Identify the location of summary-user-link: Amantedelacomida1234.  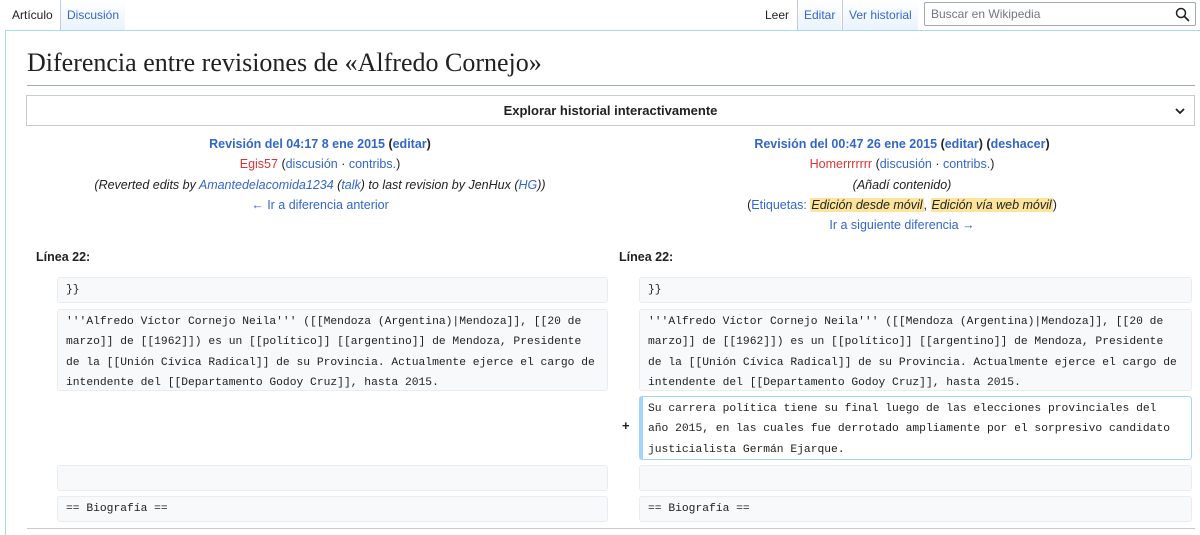
(266, 185).